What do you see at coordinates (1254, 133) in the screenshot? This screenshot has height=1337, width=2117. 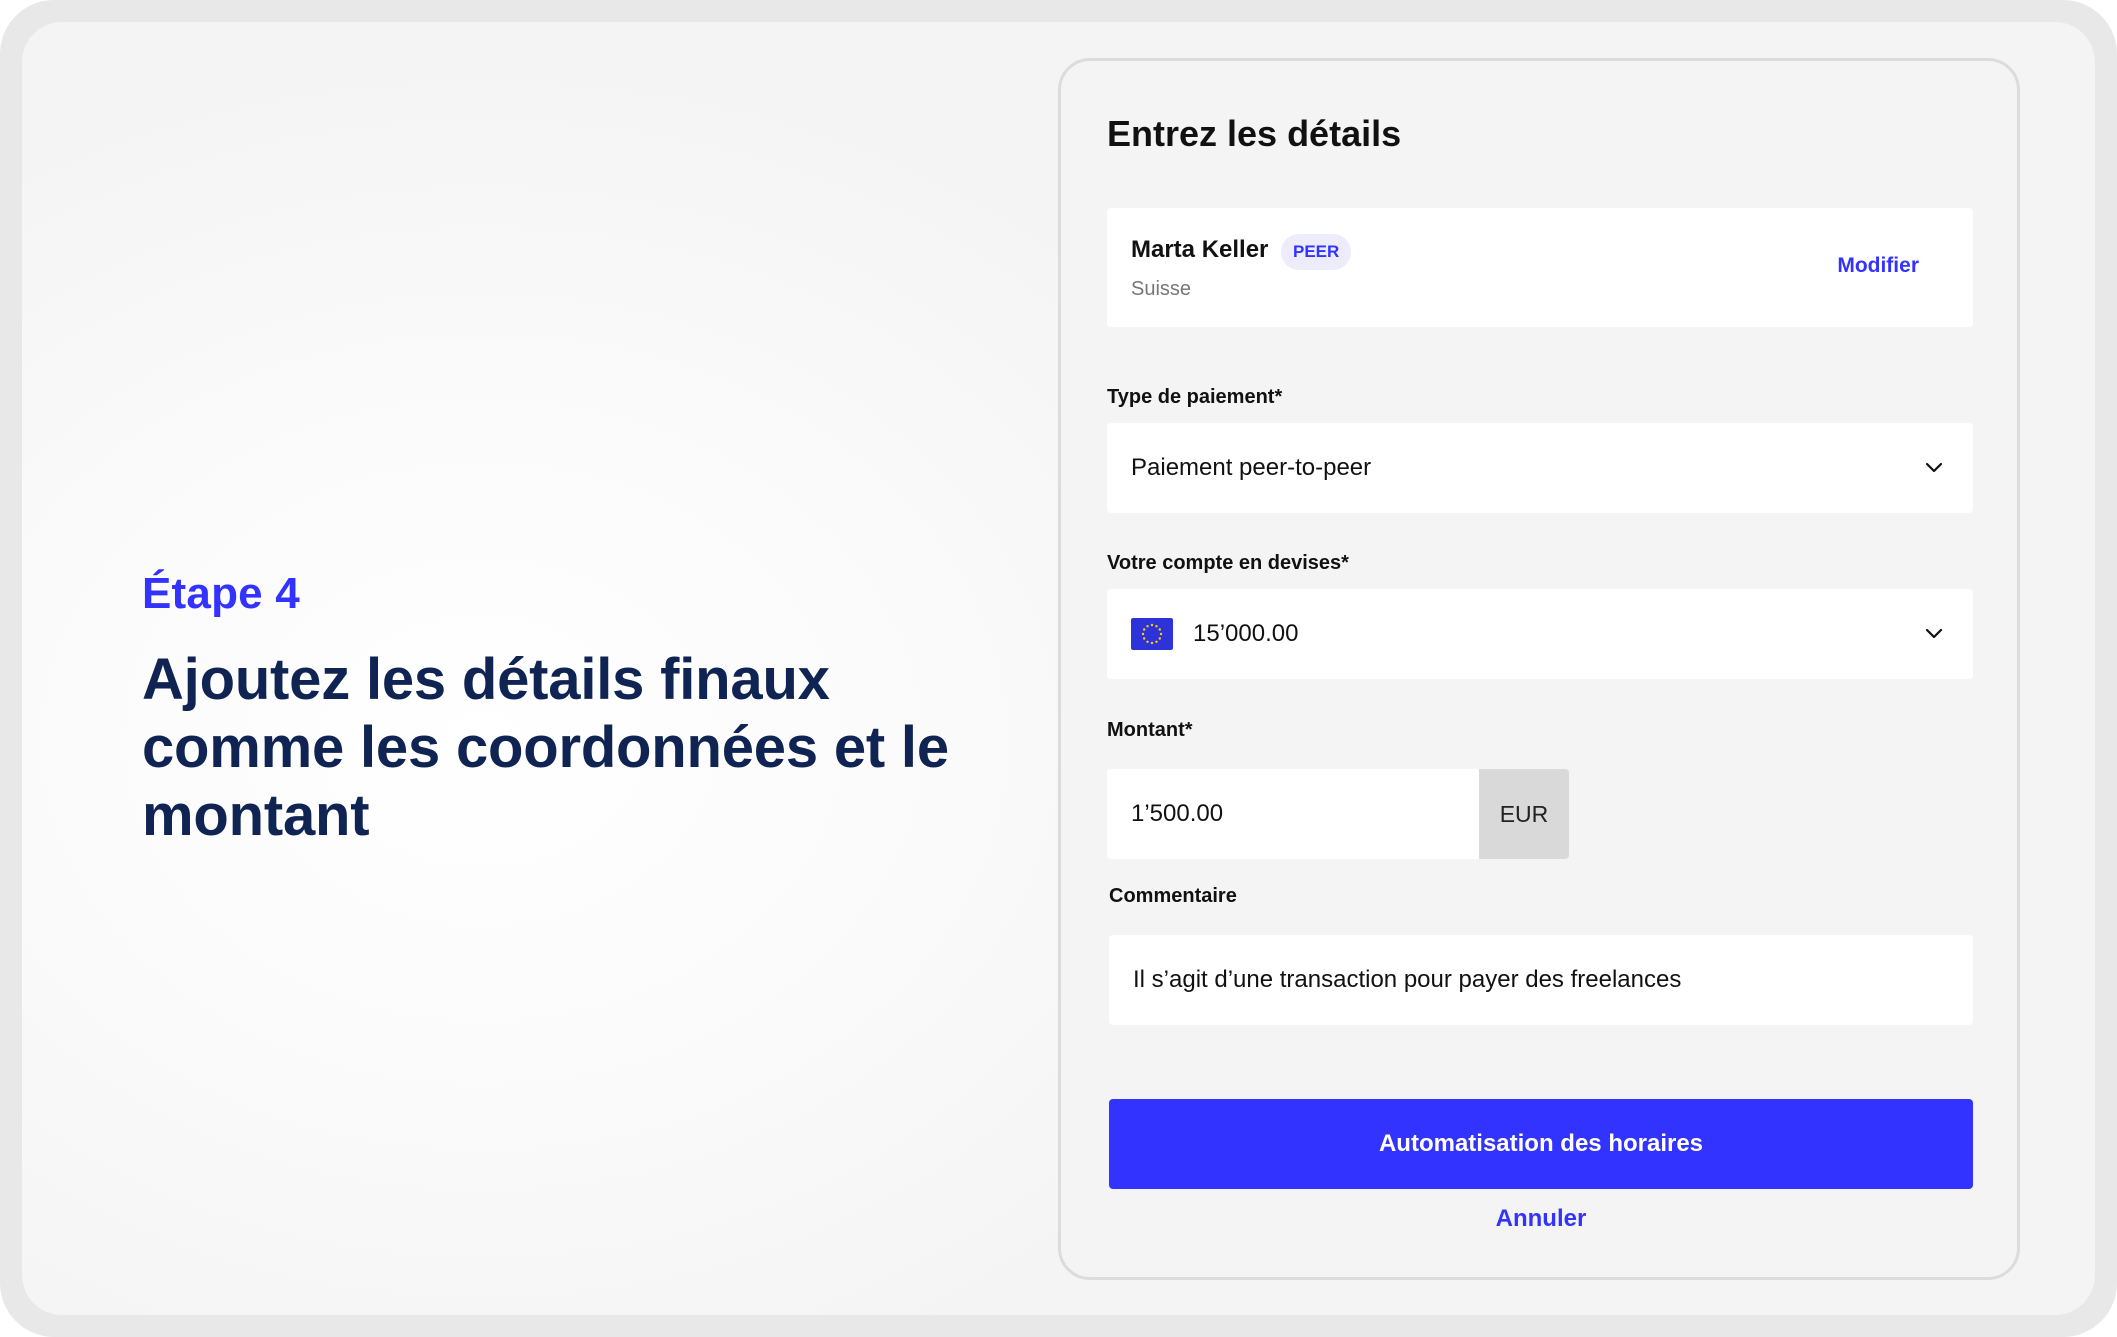 I see `form-title: Entrez les détails` at bounding box center [1254, 133].